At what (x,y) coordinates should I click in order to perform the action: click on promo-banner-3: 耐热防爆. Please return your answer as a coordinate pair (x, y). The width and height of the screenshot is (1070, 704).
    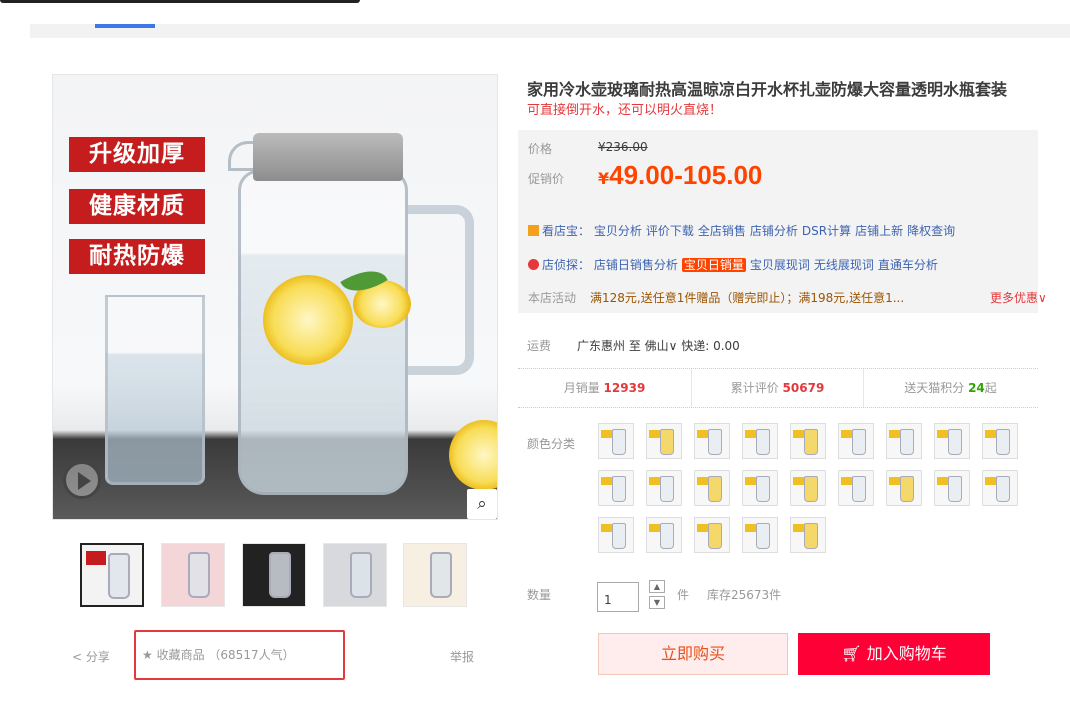
    Looking at the image, I should click on (137, 256).